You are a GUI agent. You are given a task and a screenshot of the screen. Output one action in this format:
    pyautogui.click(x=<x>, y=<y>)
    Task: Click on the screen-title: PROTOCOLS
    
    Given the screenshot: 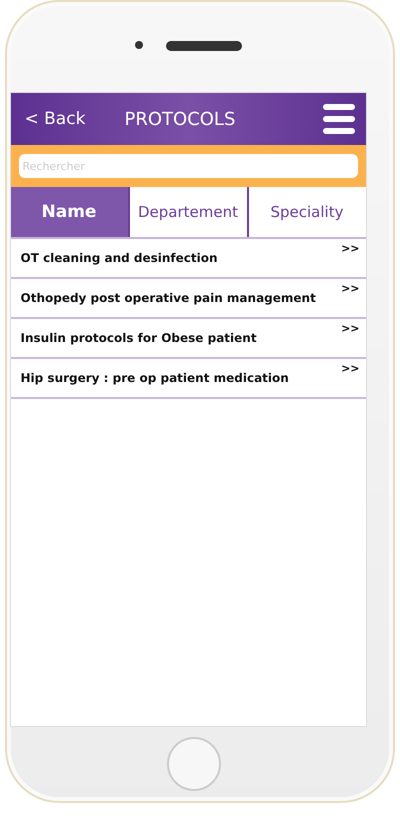 What is the action you would take?
    pyautogui.click(x=180, y=119)
    